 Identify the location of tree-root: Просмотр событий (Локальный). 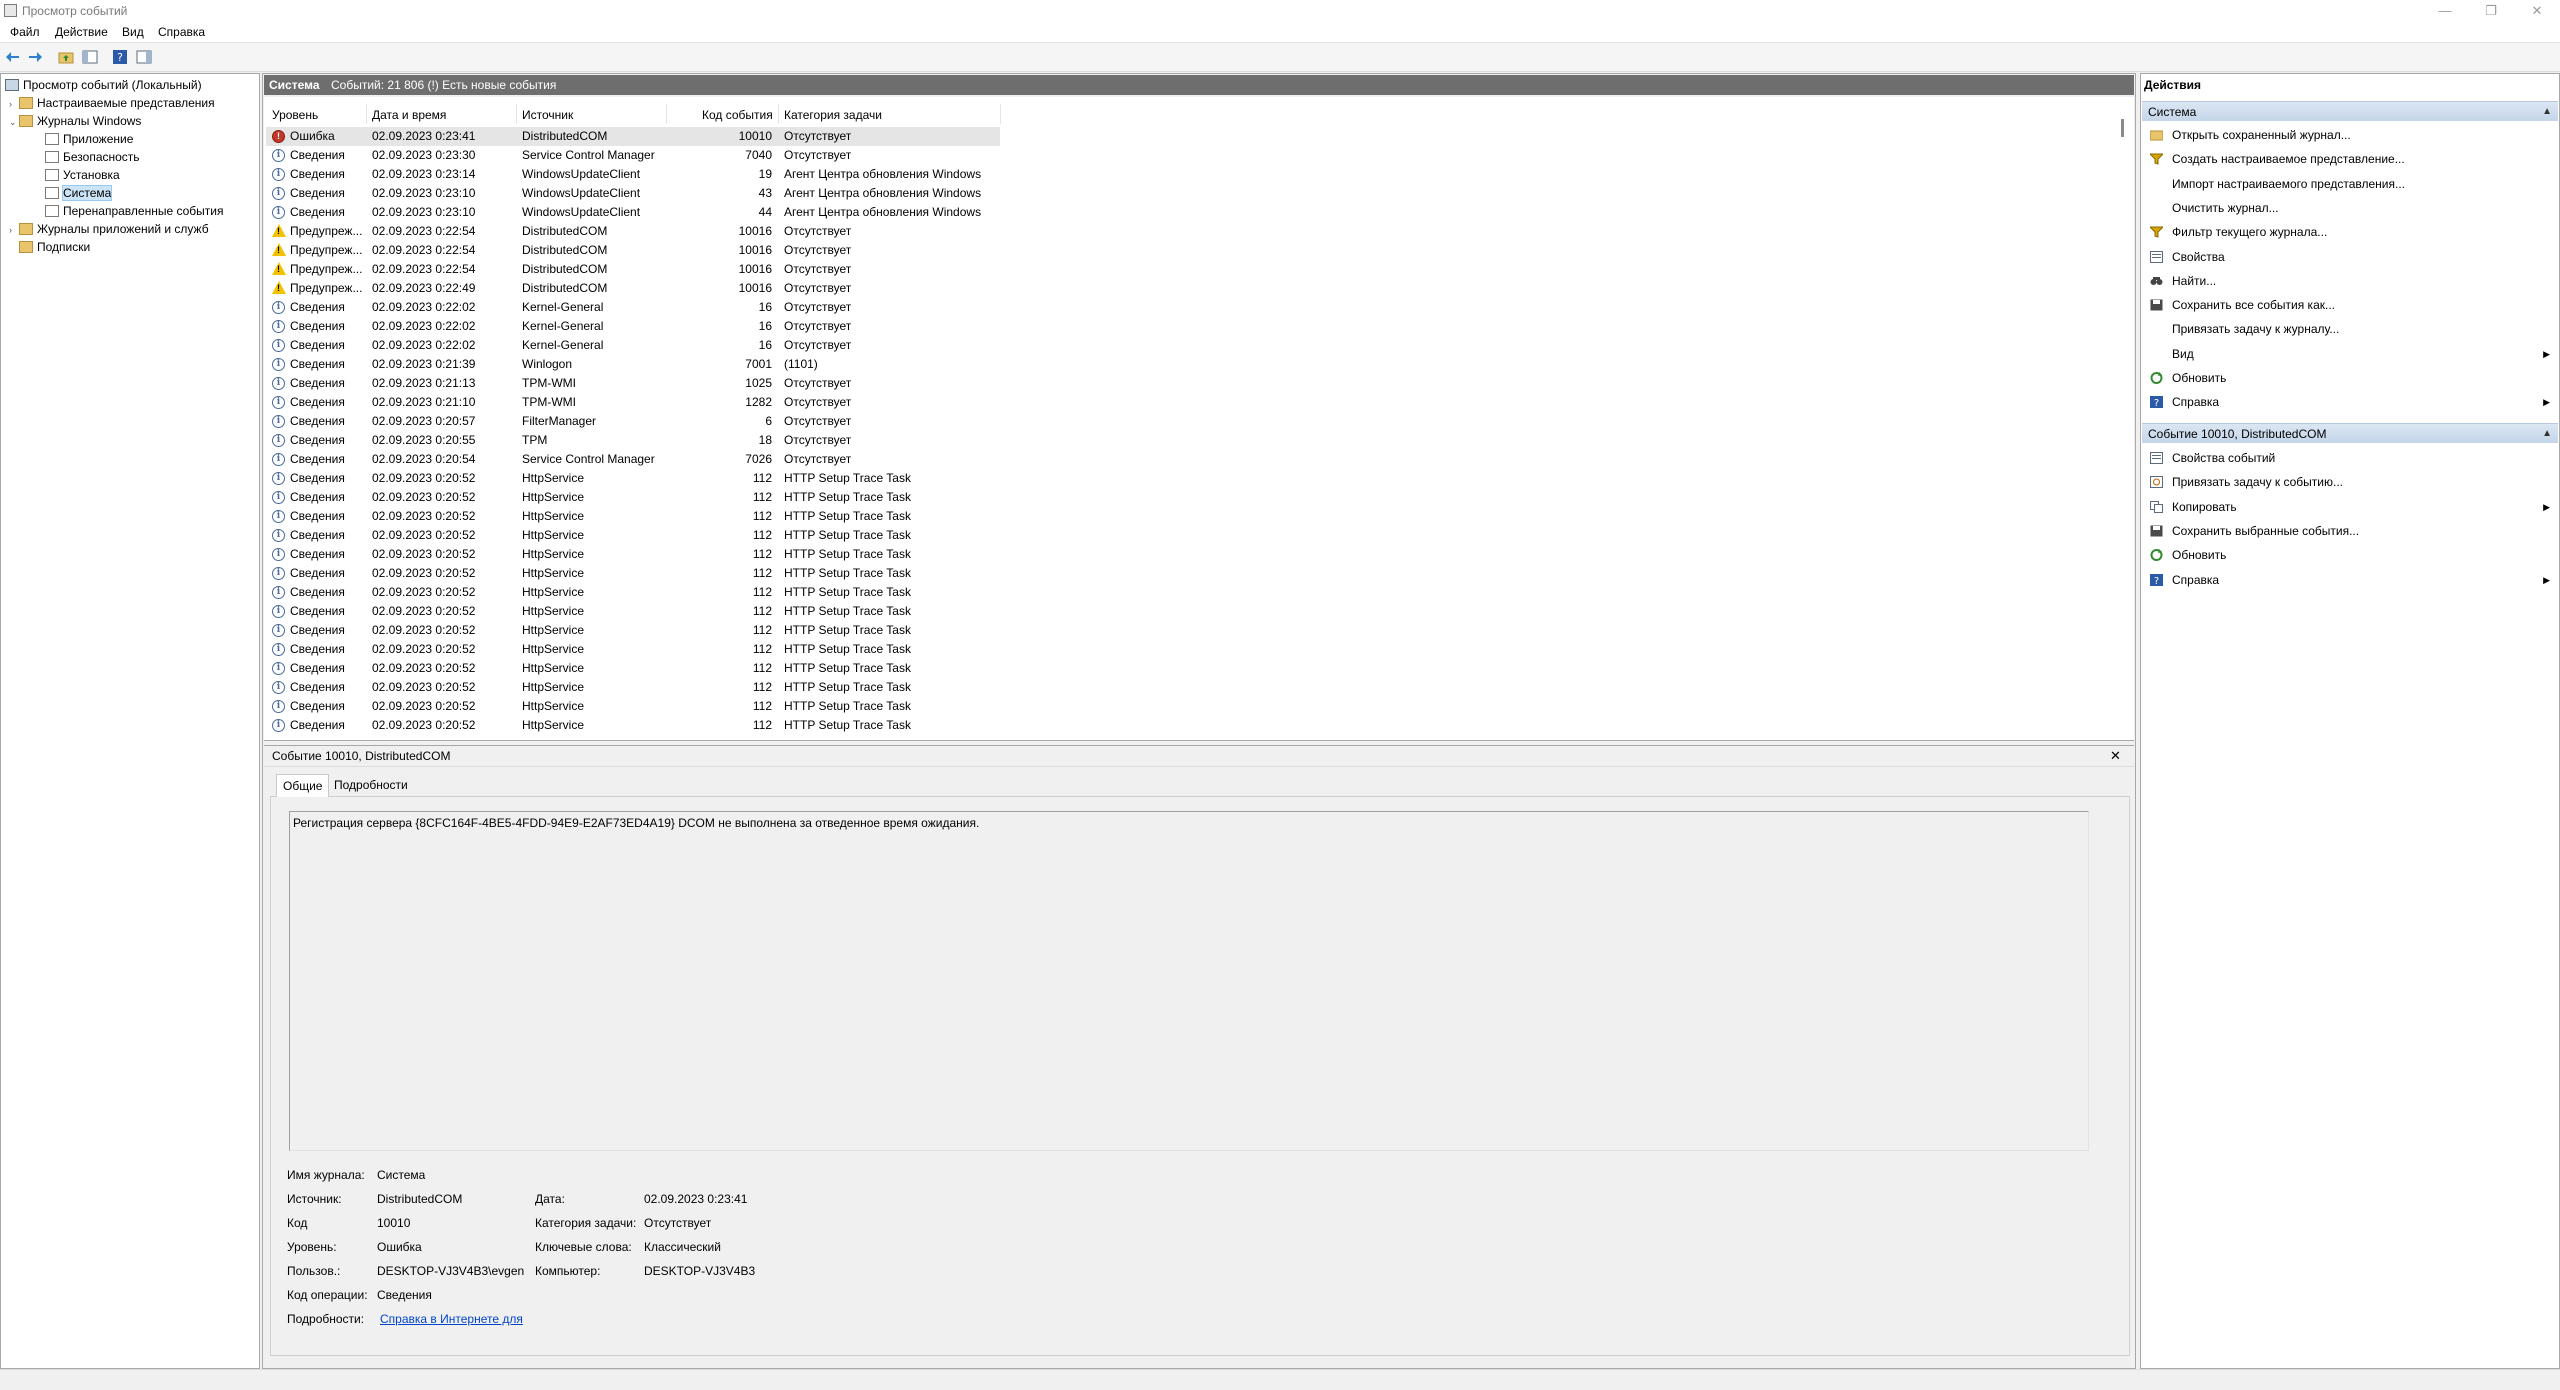
(103, 85).